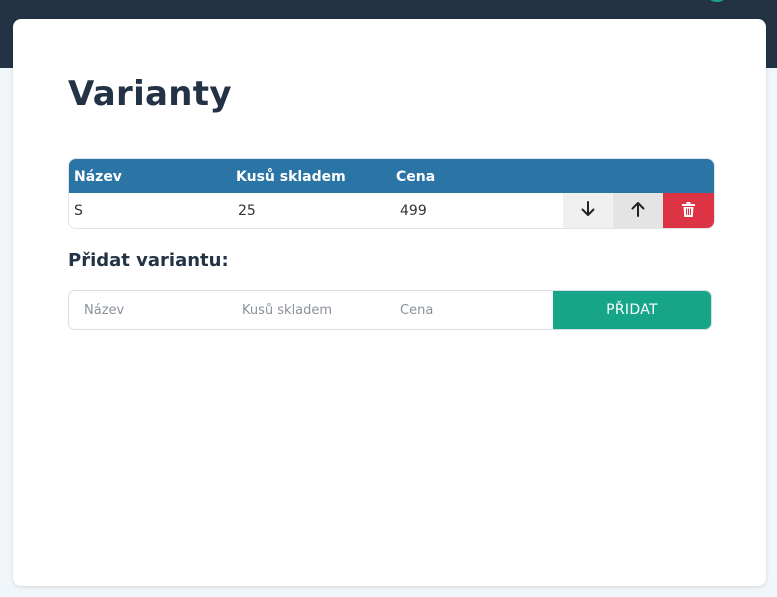 Image resolution: width=777 pixels, height=597 pixels. What do you see at coordinates (312, 310) in the screenshot?
I see `stock-input` at bounding box center [312, 310].